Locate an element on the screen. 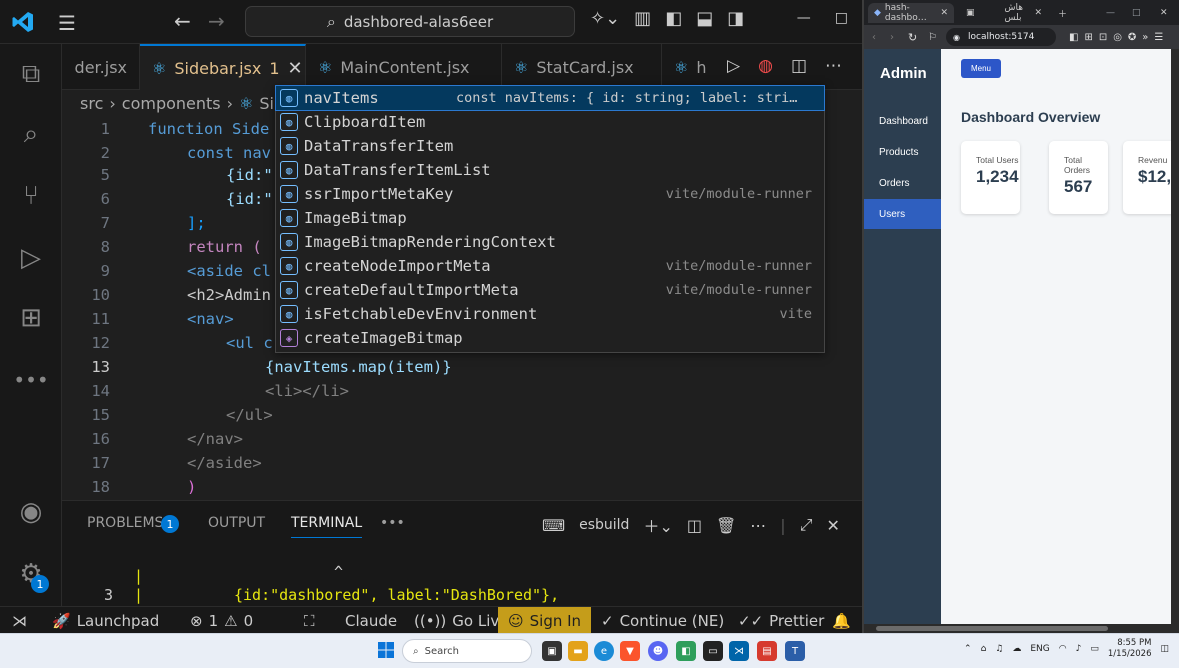 This screenshot has height=668, width=1179. address-bar: ◉ localhost:5174 is located at coordinates (1001, 37).